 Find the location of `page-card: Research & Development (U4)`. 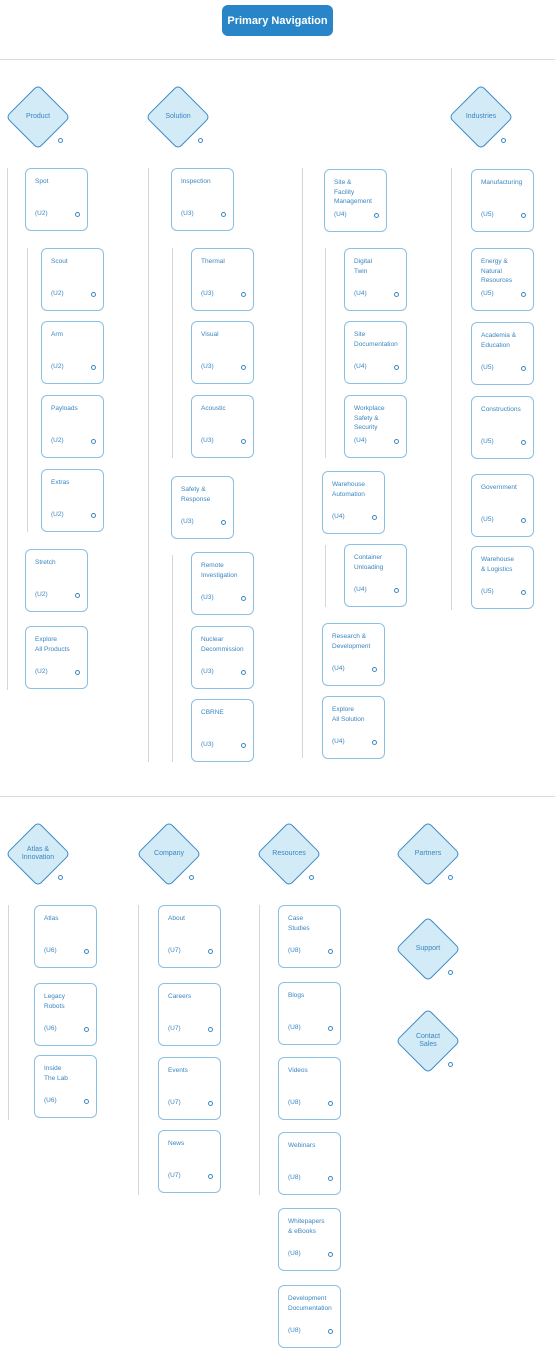

page-card: Research & Development (U4) is located at coordinates (353, 654).